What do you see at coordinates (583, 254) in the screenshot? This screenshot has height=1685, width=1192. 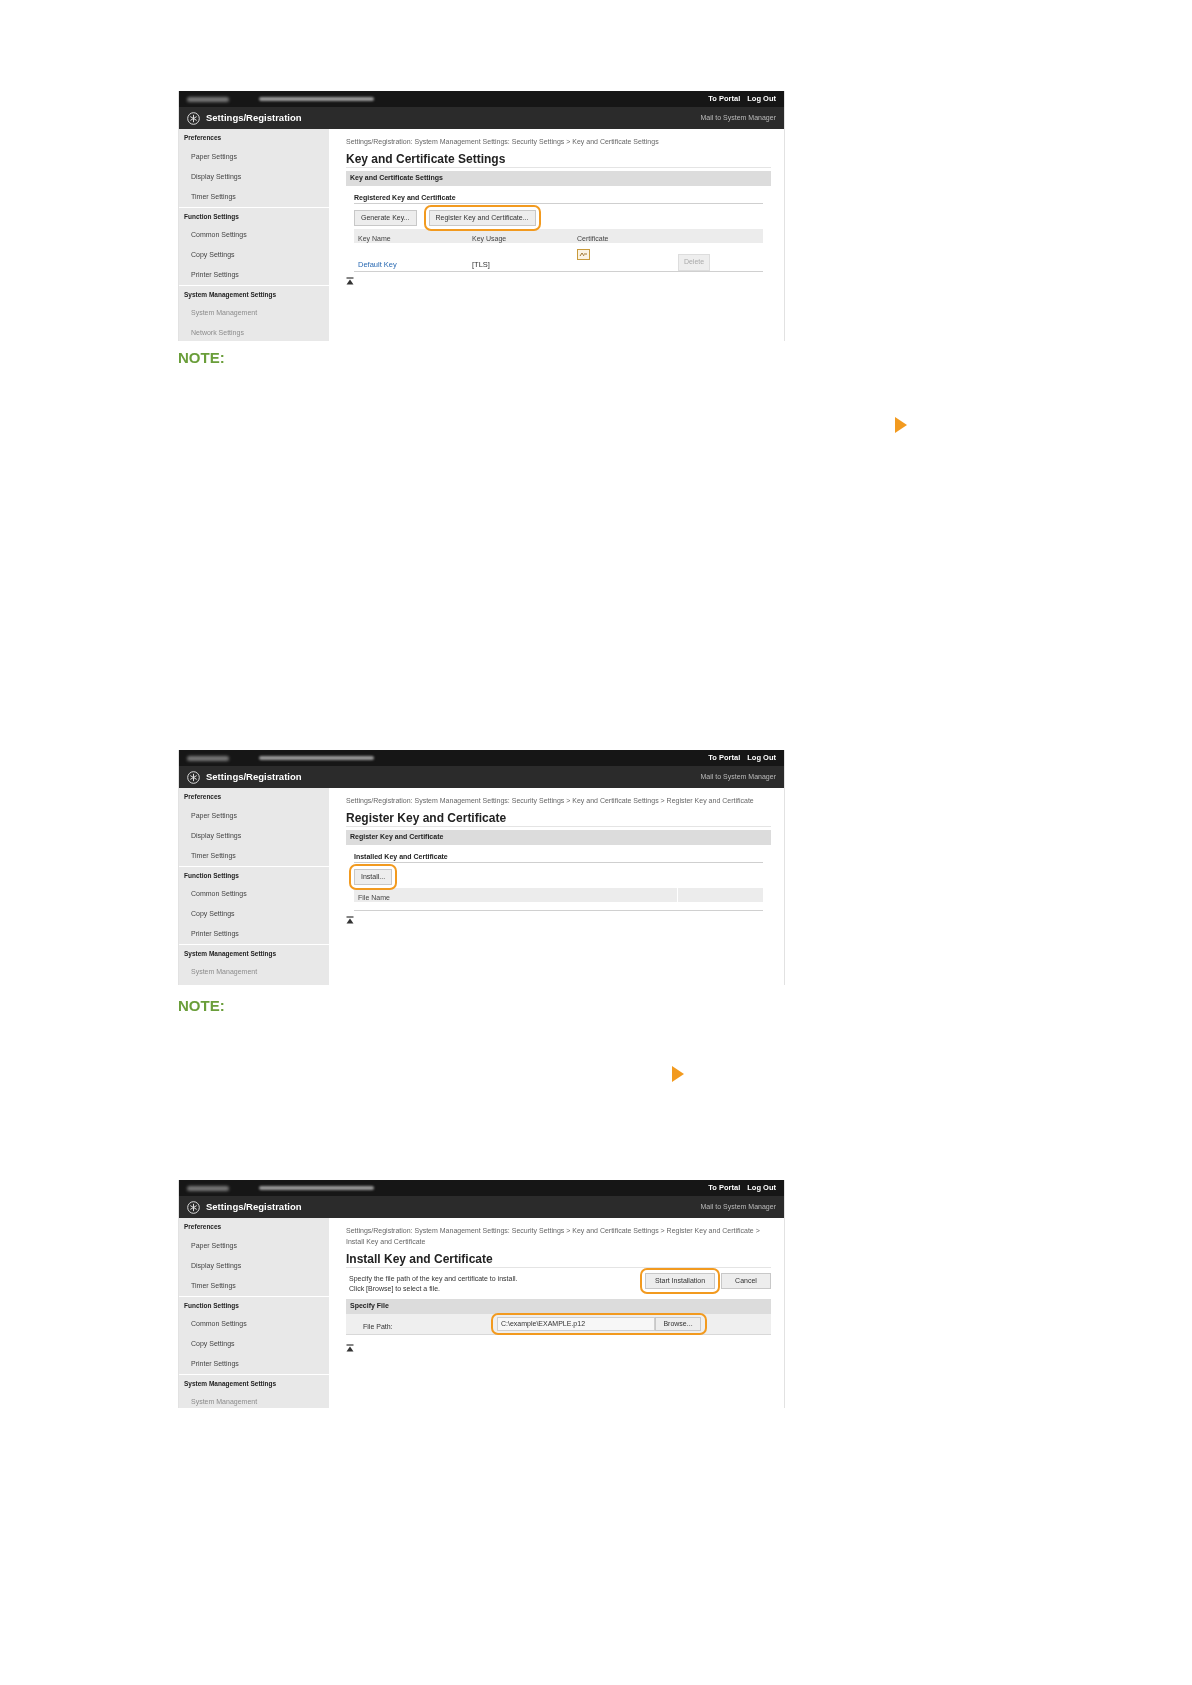 I see `certificate-icon` at bounding box center [583, 254].